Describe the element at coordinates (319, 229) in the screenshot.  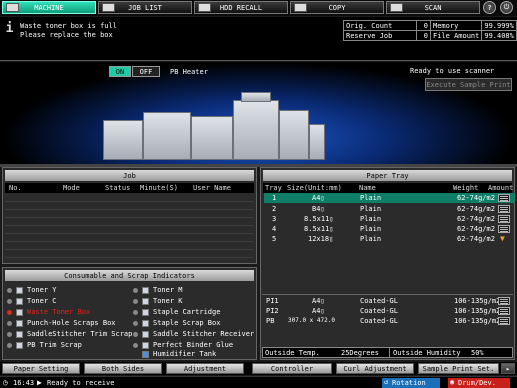
I see `tray-size: 8.5x11▯` at that location.